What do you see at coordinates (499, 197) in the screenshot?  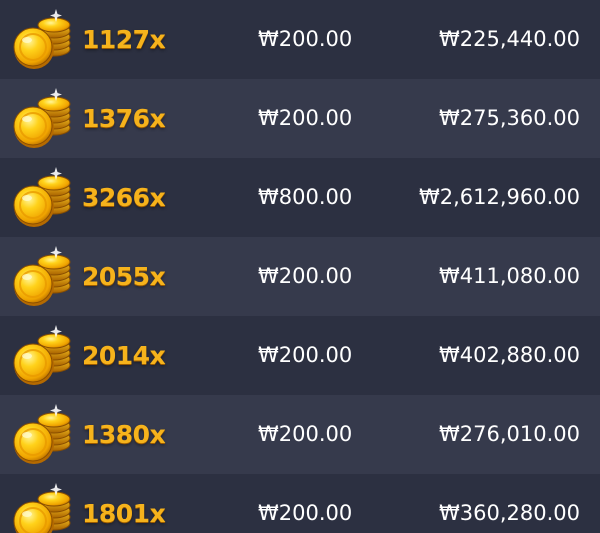 I see `win-amount: ₩2,612,960.00` at bounding box center [499, 197].